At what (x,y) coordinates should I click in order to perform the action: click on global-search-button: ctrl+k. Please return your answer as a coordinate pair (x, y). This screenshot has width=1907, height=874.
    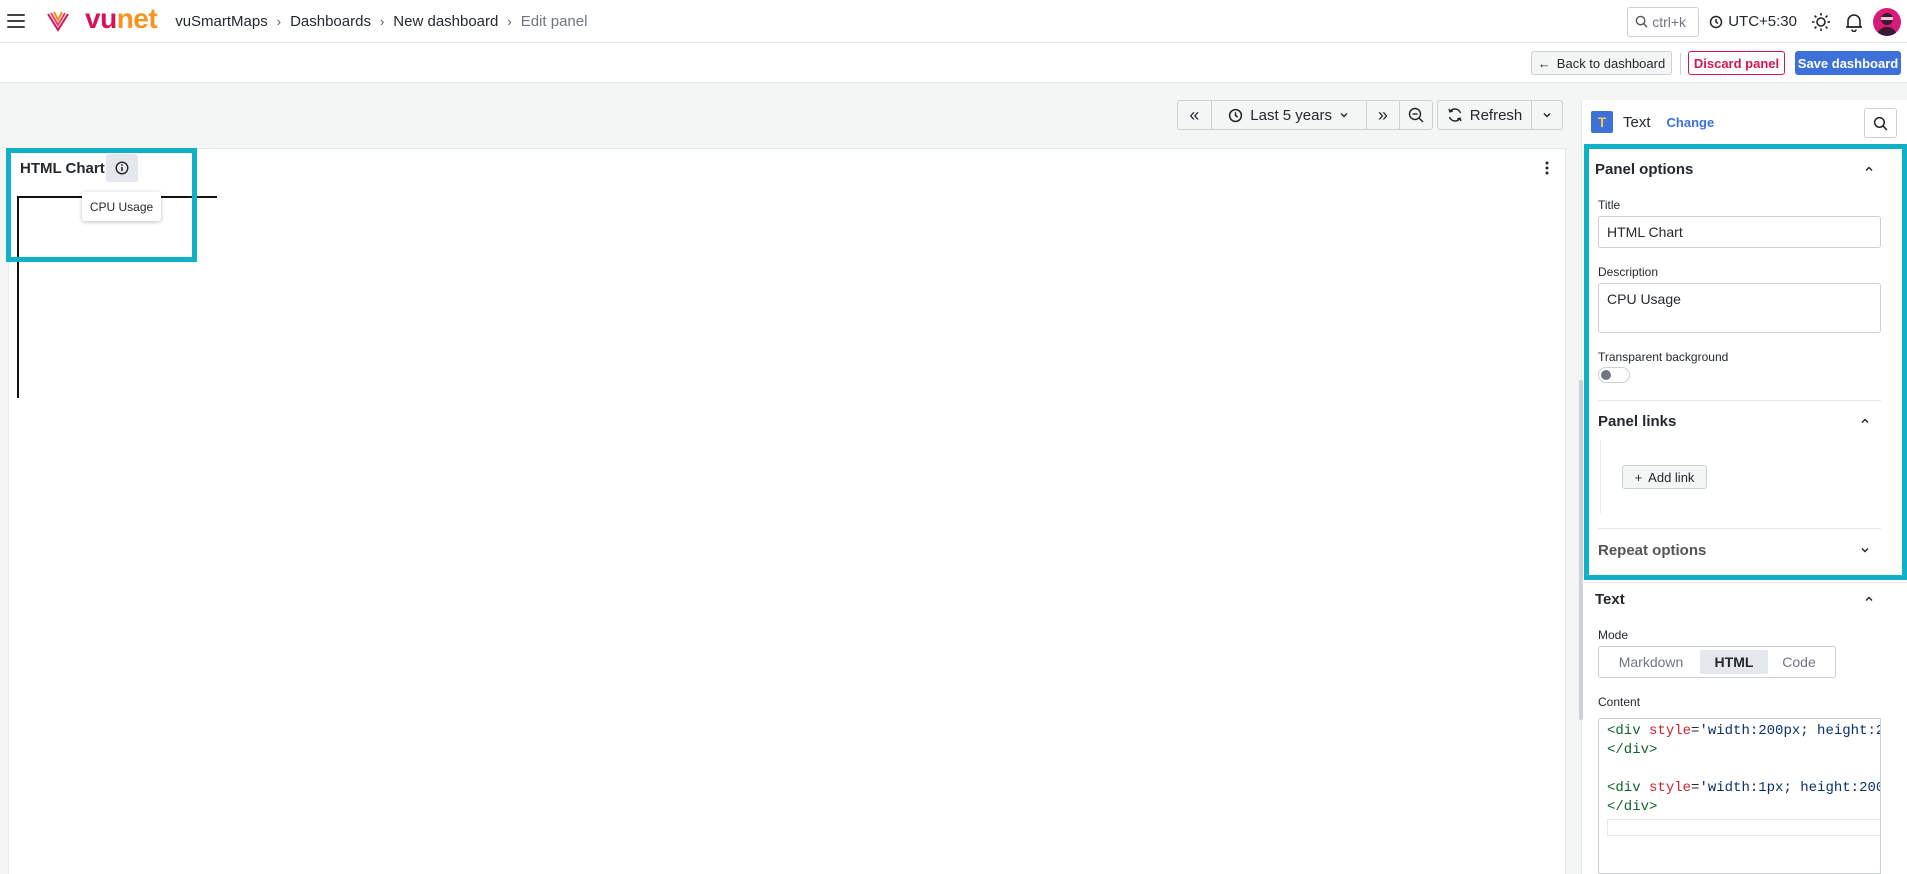
    Looking at the image, I should click on (1663, 21).